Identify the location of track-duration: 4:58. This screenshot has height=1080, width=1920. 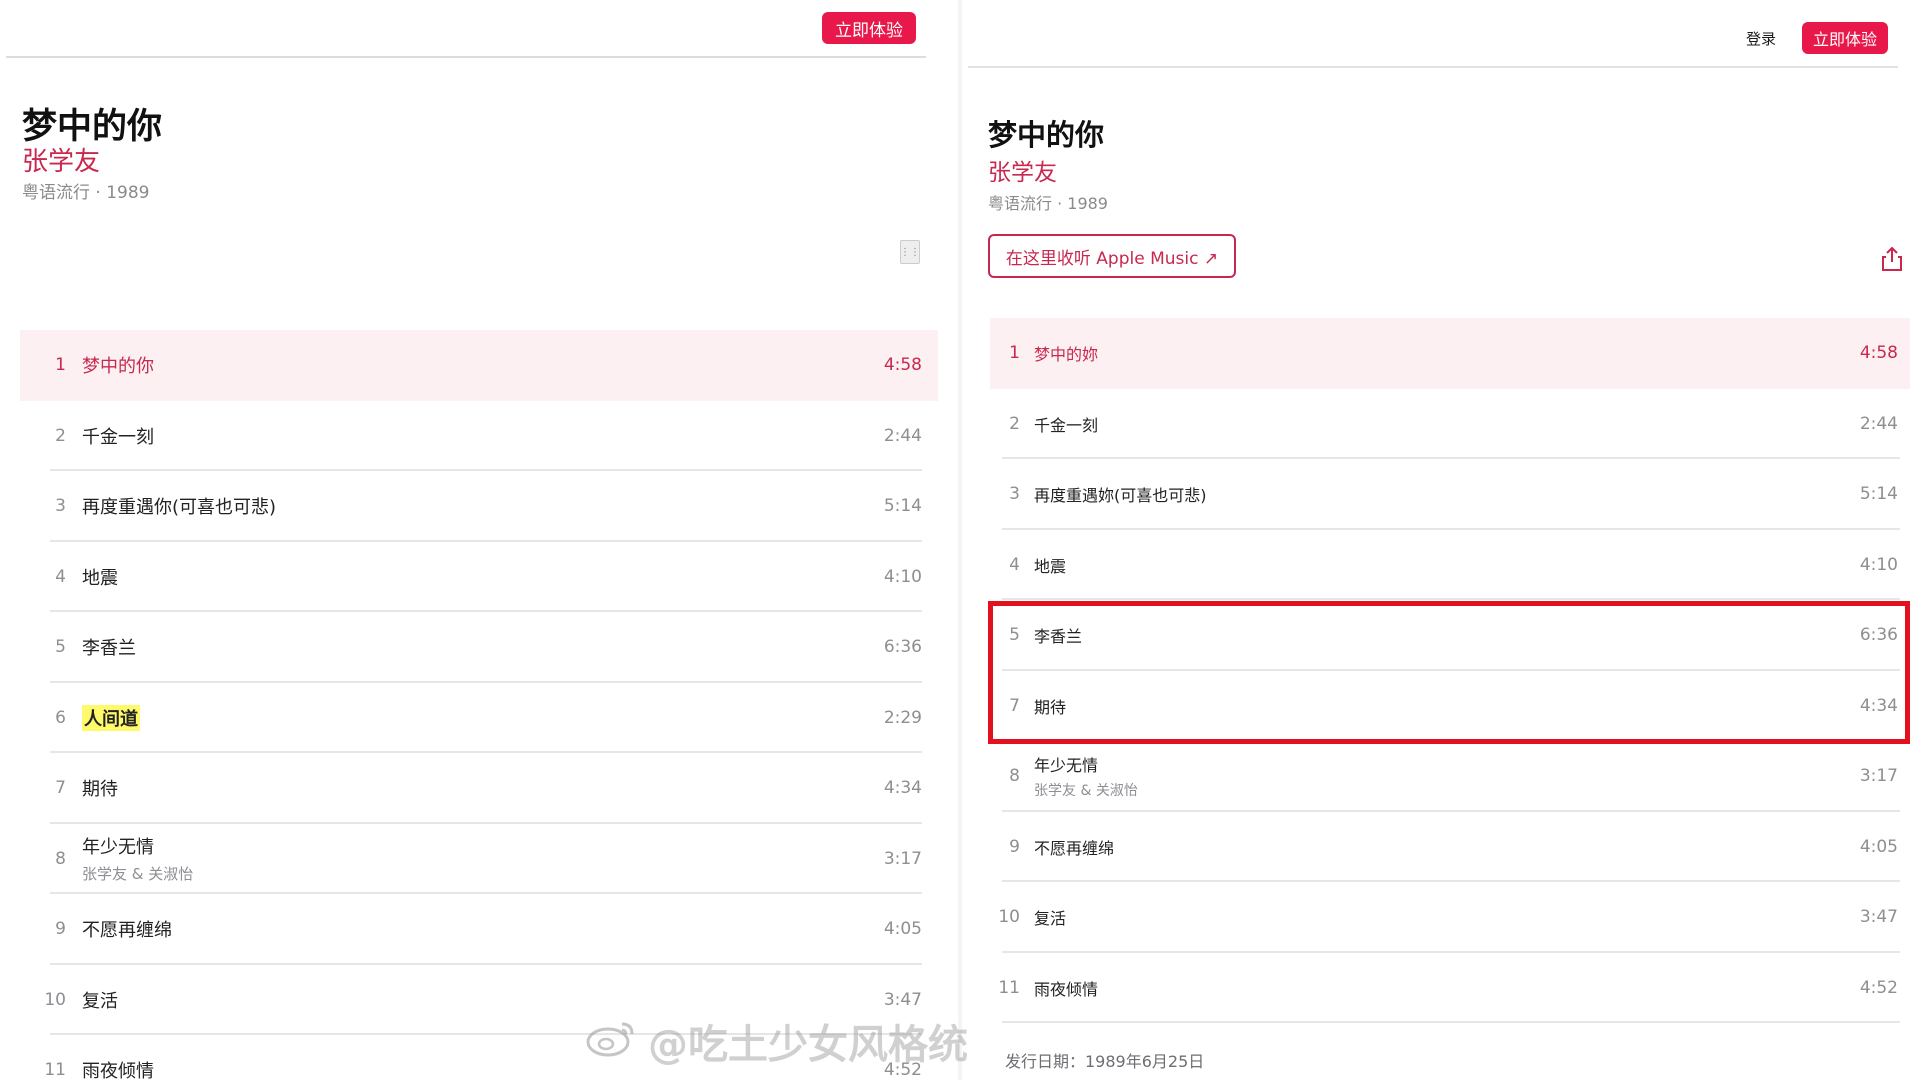
(1878, 353).